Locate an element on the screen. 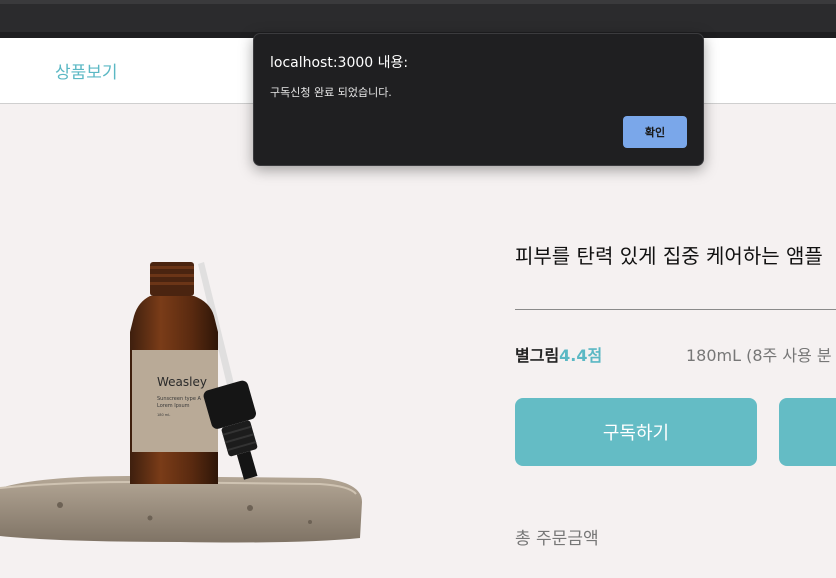 The image size is (836, 578). dialog-ok-button: 확인 is located at coordinates (655, 132).